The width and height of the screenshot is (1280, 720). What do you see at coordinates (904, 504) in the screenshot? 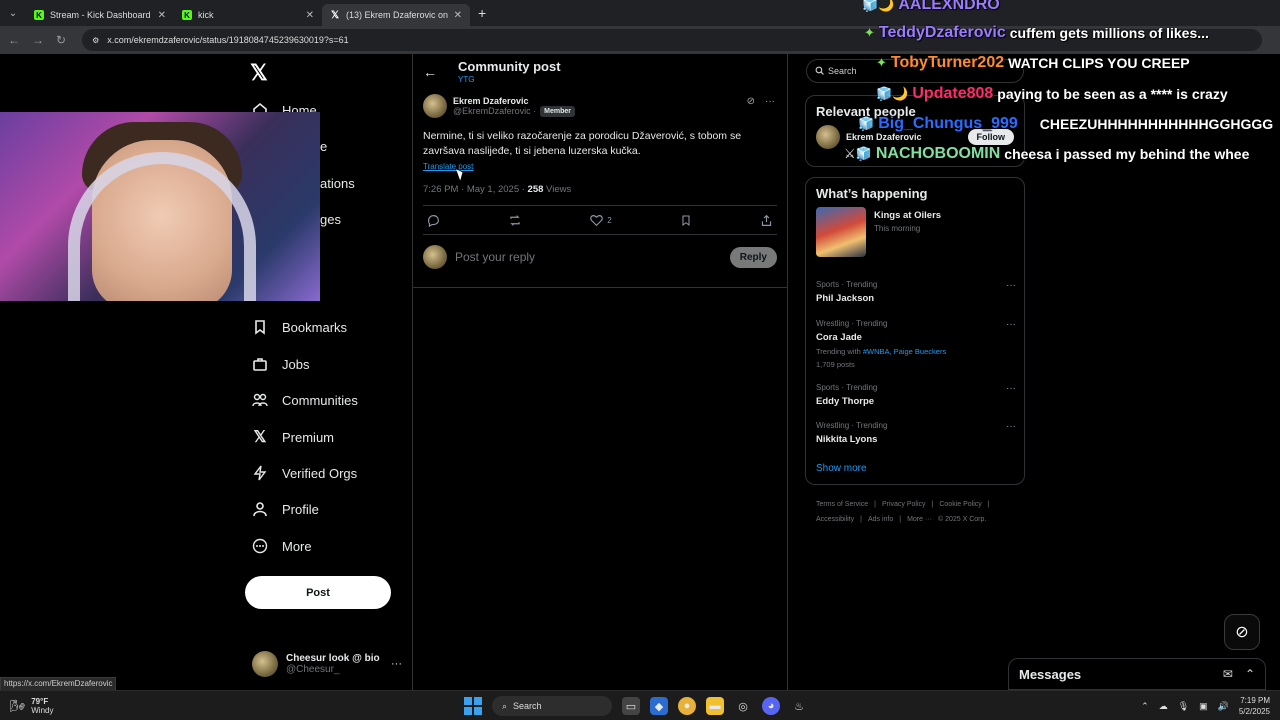
I see `footer-link: Privacy Policy` at bounding box center [904, 504].